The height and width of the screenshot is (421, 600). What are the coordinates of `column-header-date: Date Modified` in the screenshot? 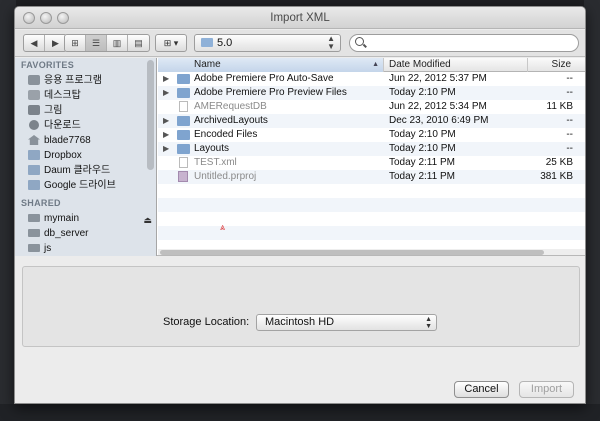 It's located at (456, 65).